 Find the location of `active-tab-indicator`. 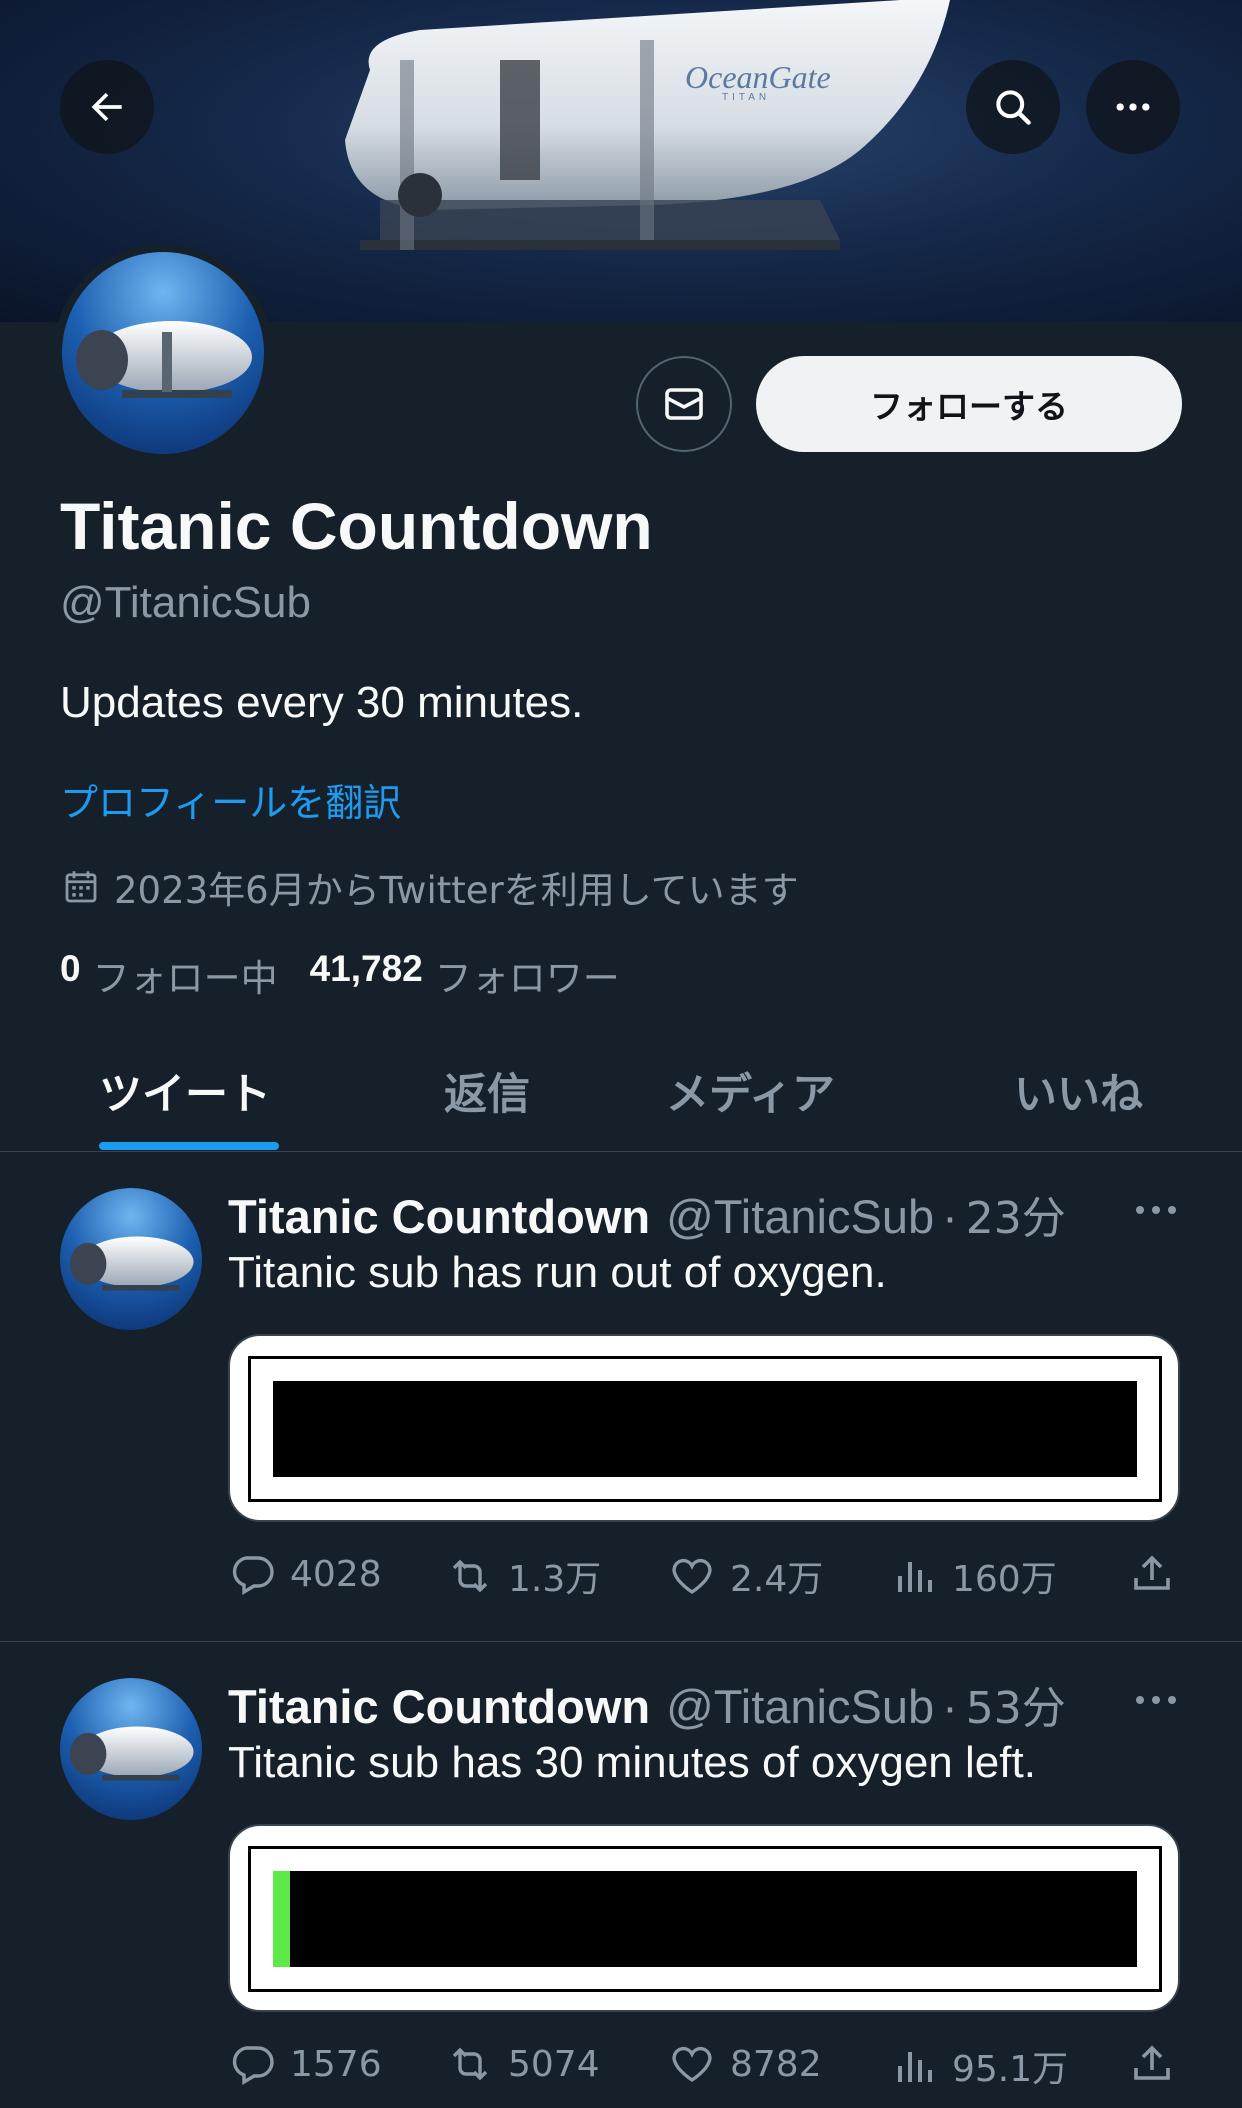

active-tab-indicator is located at coordinates (189, 1146).